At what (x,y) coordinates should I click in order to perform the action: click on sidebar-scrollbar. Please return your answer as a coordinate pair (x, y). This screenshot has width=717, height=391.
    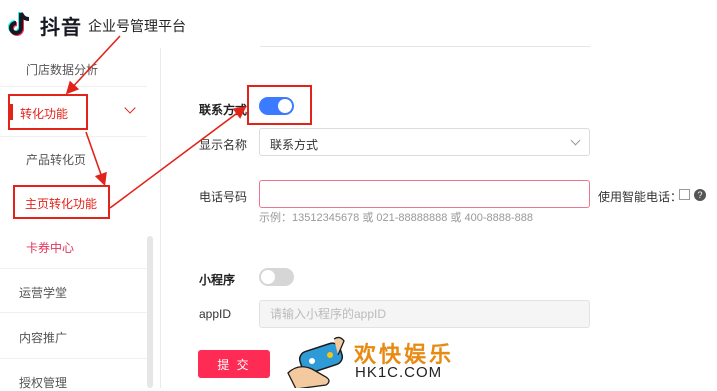
    Looking at the image, I should click on (150, 312).